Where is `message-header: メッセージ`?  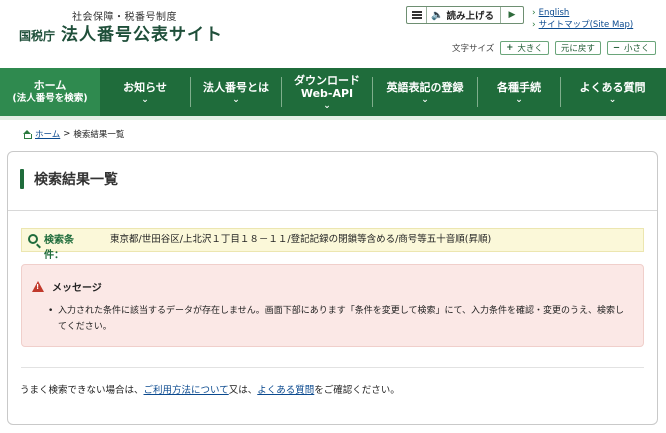 message-header: メッセージ is located at coordinates (67, 286).